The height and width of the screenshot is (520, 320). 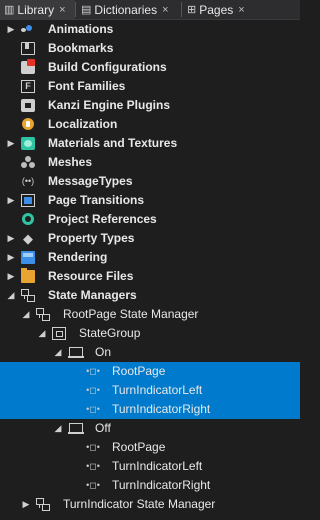 I want to click on tree-item-kanzi-engine-plugins: Kanzi Engine Plugins, so click(x=150, y=105).